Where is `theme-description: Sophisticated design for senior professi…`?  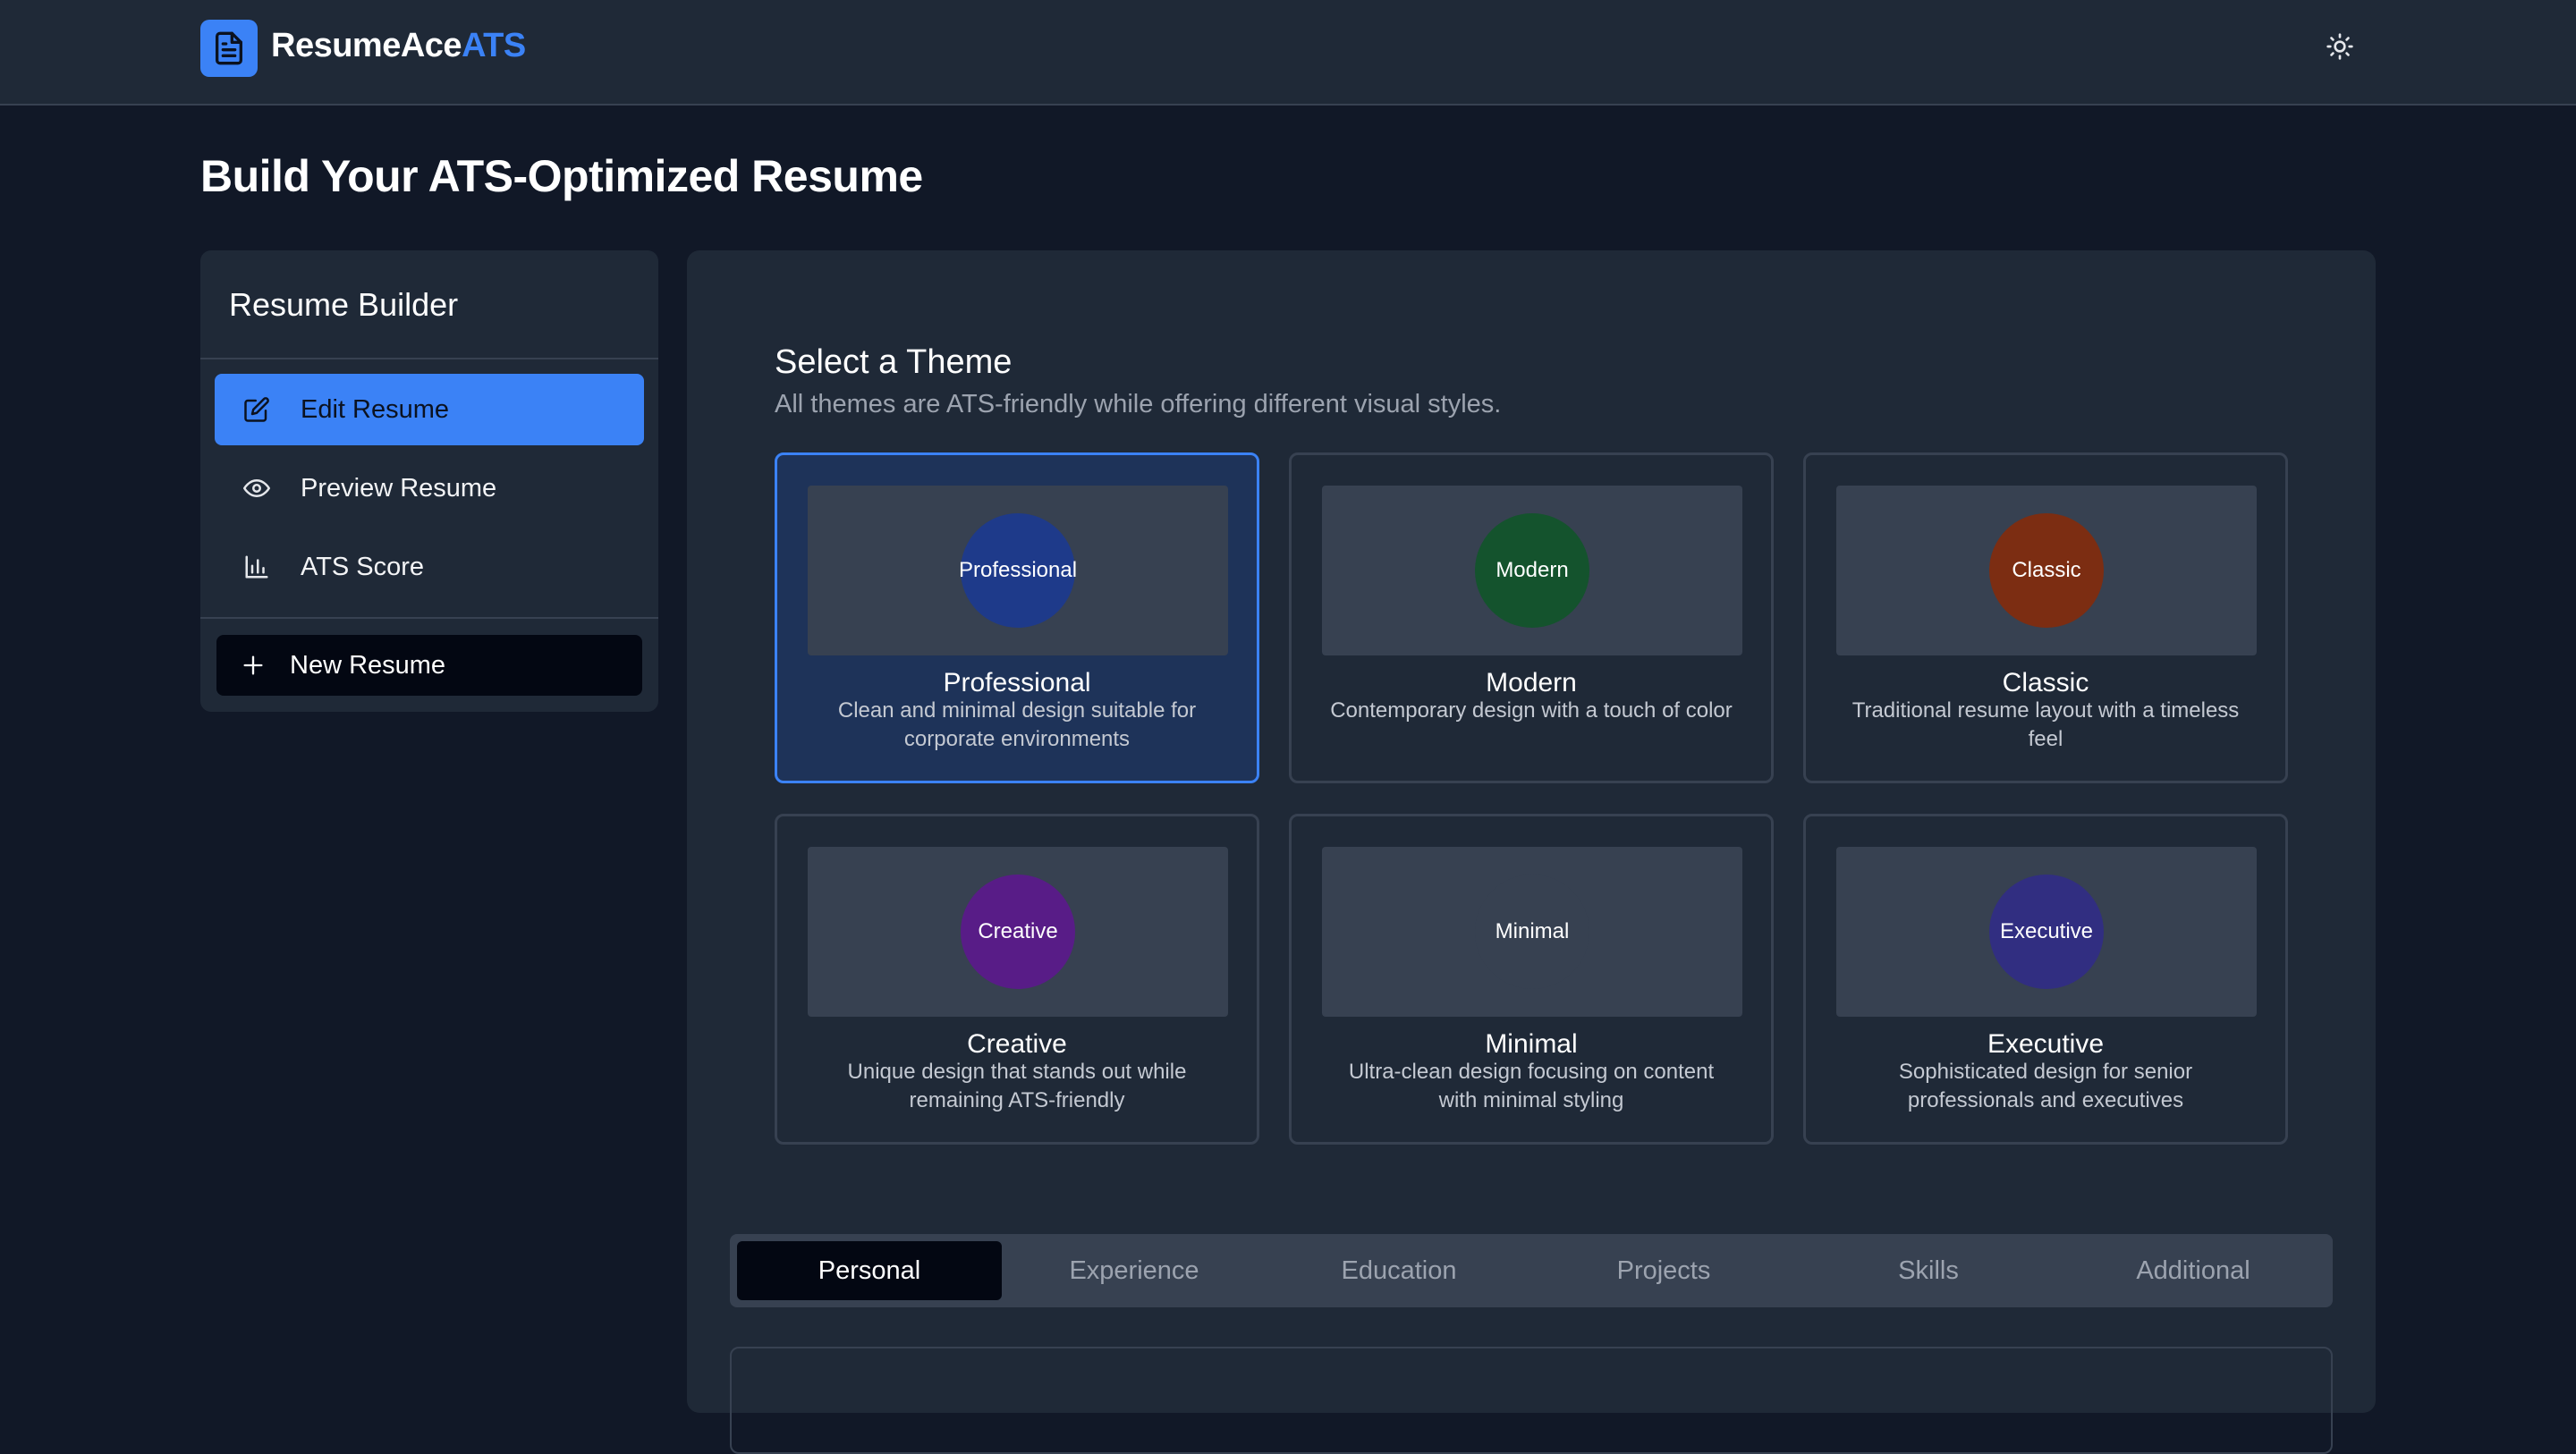 theme-description: Sophisticated design for senior professi… is located at coordinates (2045, 1086).